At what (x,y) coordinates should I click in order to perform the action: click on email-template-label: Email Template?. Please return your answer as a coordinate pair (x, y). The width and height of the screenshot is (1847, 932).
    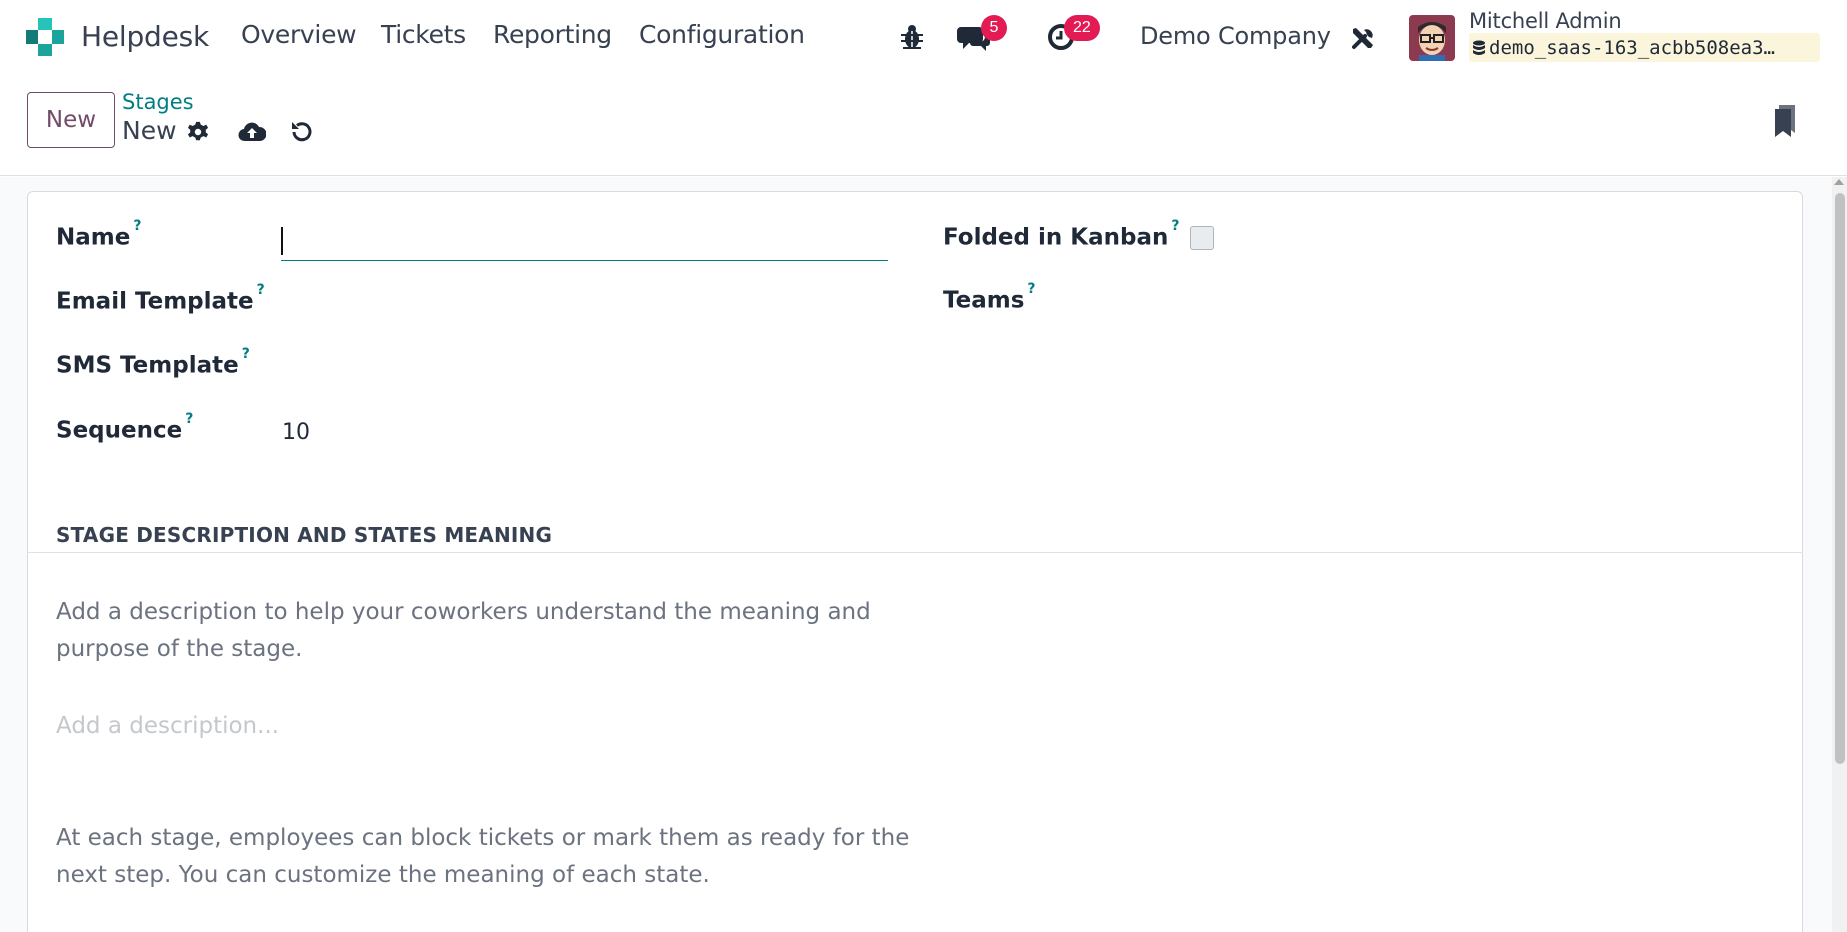
    Looking at the image, I should click on (160, 298).